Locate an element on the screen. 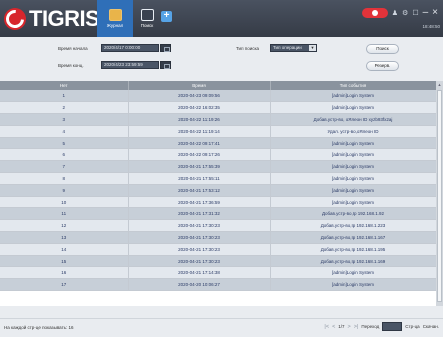 The width and height of the screenshot is (443, 337). tab-search-label: Поиск is located at coordinates (147, 25).